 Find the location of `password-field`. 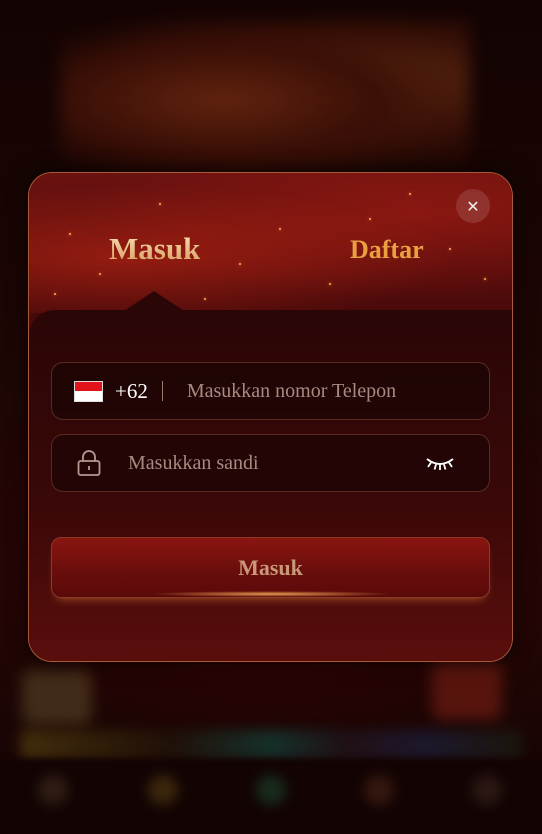

password-field is located at coordinates (270, 463).